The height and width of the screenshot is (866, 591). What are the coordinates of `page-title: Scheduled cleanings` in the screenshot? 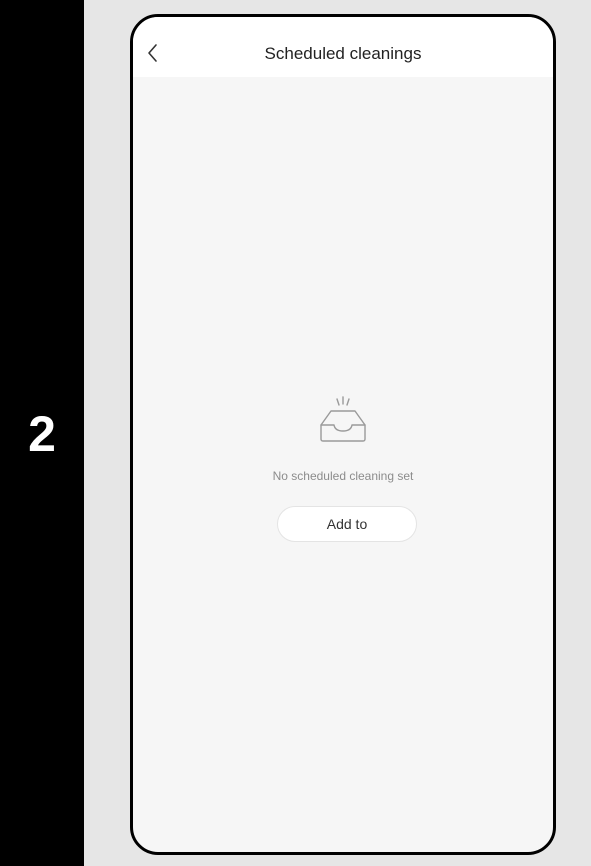 It's located at (343, 53).